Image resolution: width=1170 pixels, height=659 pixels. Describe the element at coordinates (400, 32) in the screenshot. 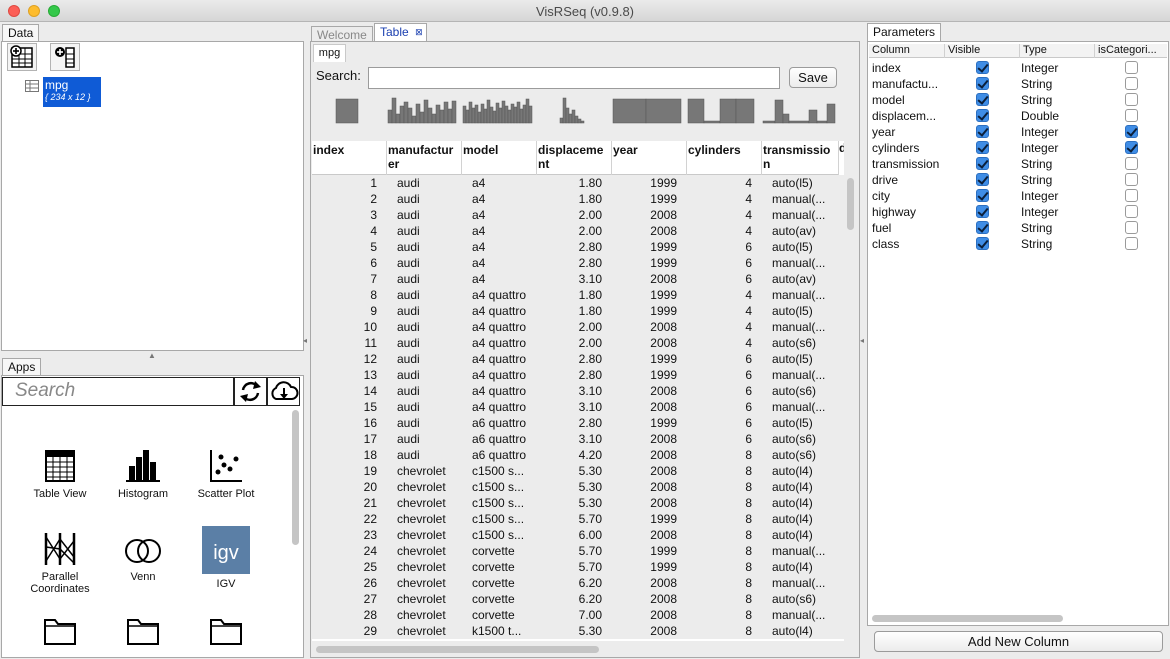

I see `tab-table: Table ⊠` at that location.